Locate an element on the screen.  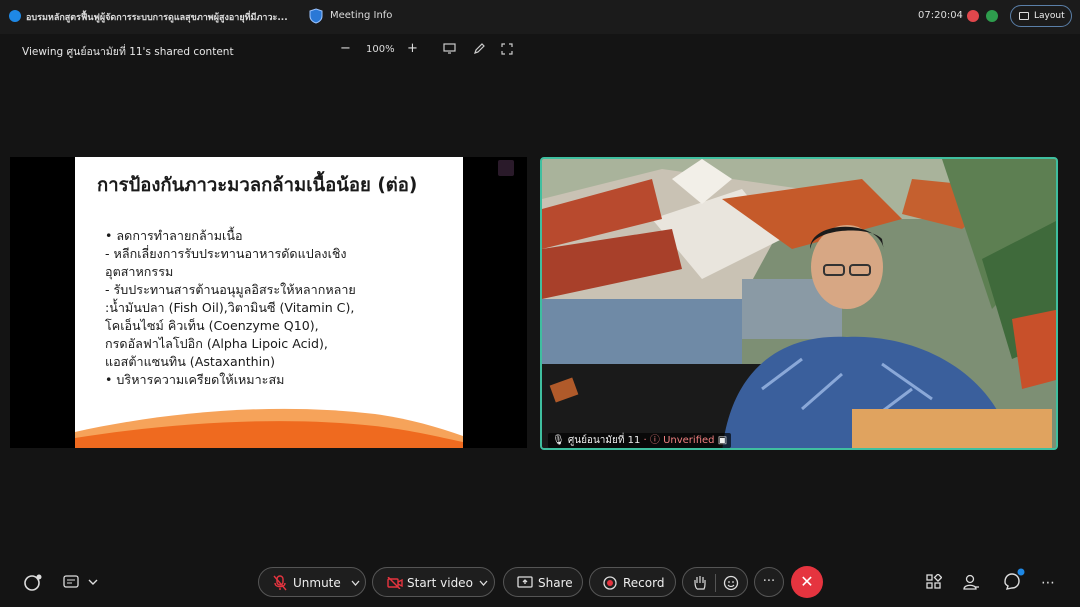
shield-icon is located at coordinates (316, 16).